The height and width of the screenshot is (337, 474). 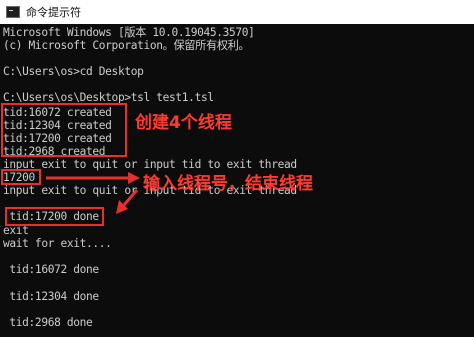 What do you see at coordinates (237, 12) in the screenshot?
I see `title-bar: 命令提示符` at bounding box center [237, 12].